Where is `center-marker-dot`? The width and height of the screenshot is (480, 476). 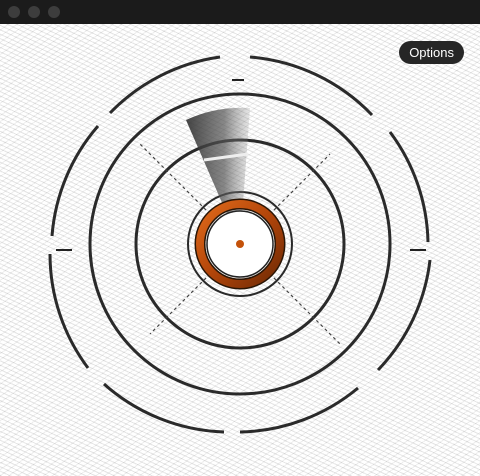
center-marker-dot is located at coordinates (240, 244).